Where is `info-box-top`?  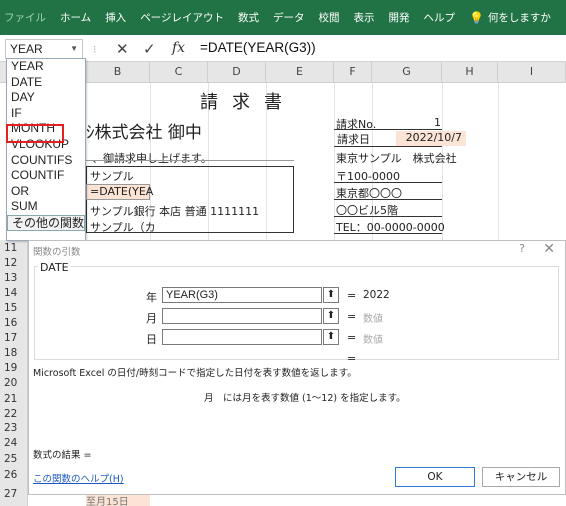
info-box-top is located at coordinates (190, 166).